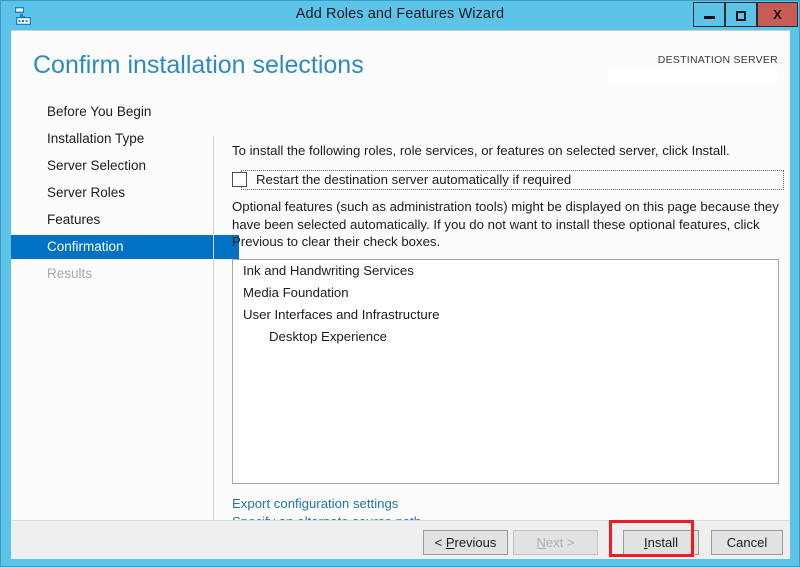  I want to click on destination-server-label: DESTINATION SERVER, so click(717, 60).